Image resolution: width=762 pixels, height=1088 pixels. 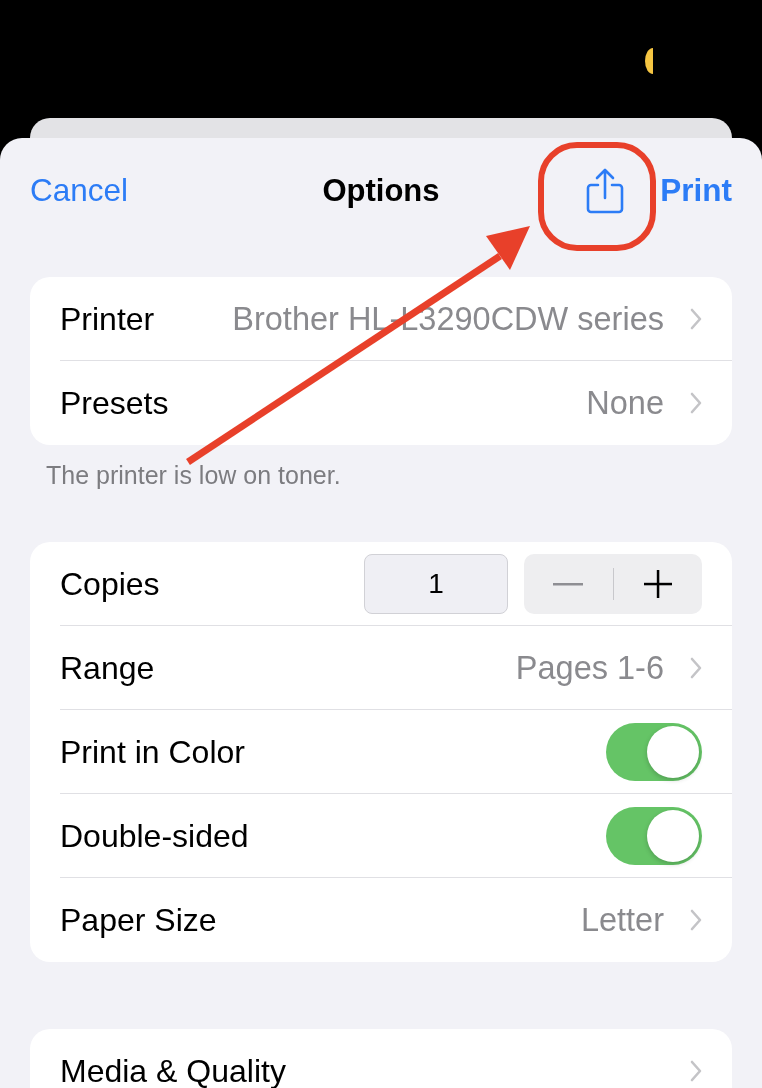 I want to click on row-value: Pages 1-6, so click(x=589, y=668).